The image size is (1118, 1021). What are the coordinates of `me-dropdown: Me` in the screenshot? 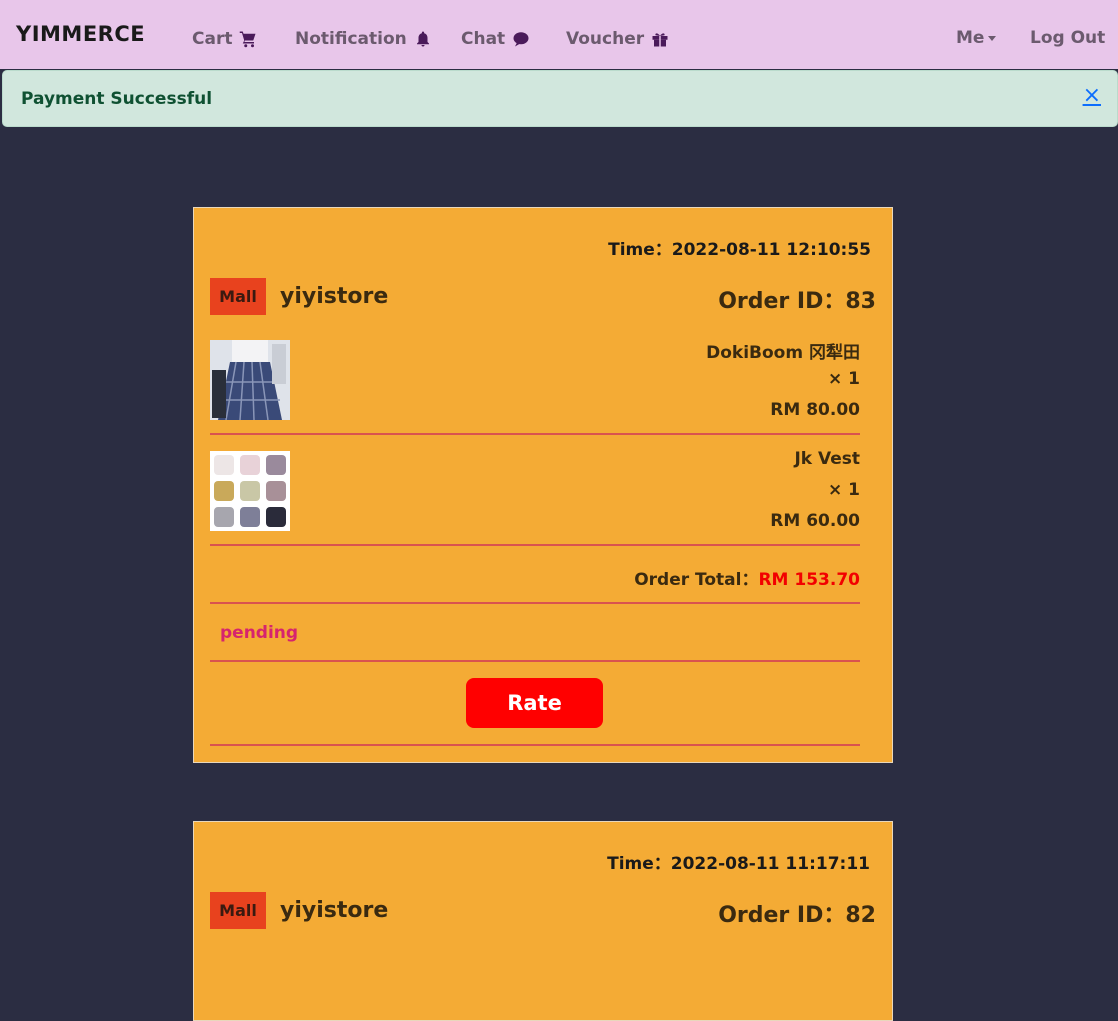 It's located at (976, 38).